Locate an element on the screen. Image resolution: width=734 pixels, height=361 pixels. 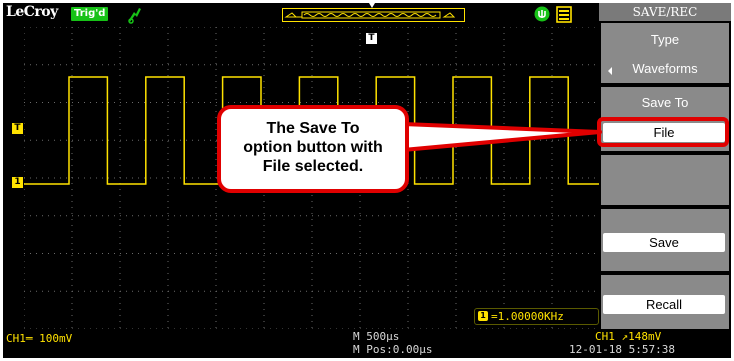
storage-icon is located at coordinates (564, 14).